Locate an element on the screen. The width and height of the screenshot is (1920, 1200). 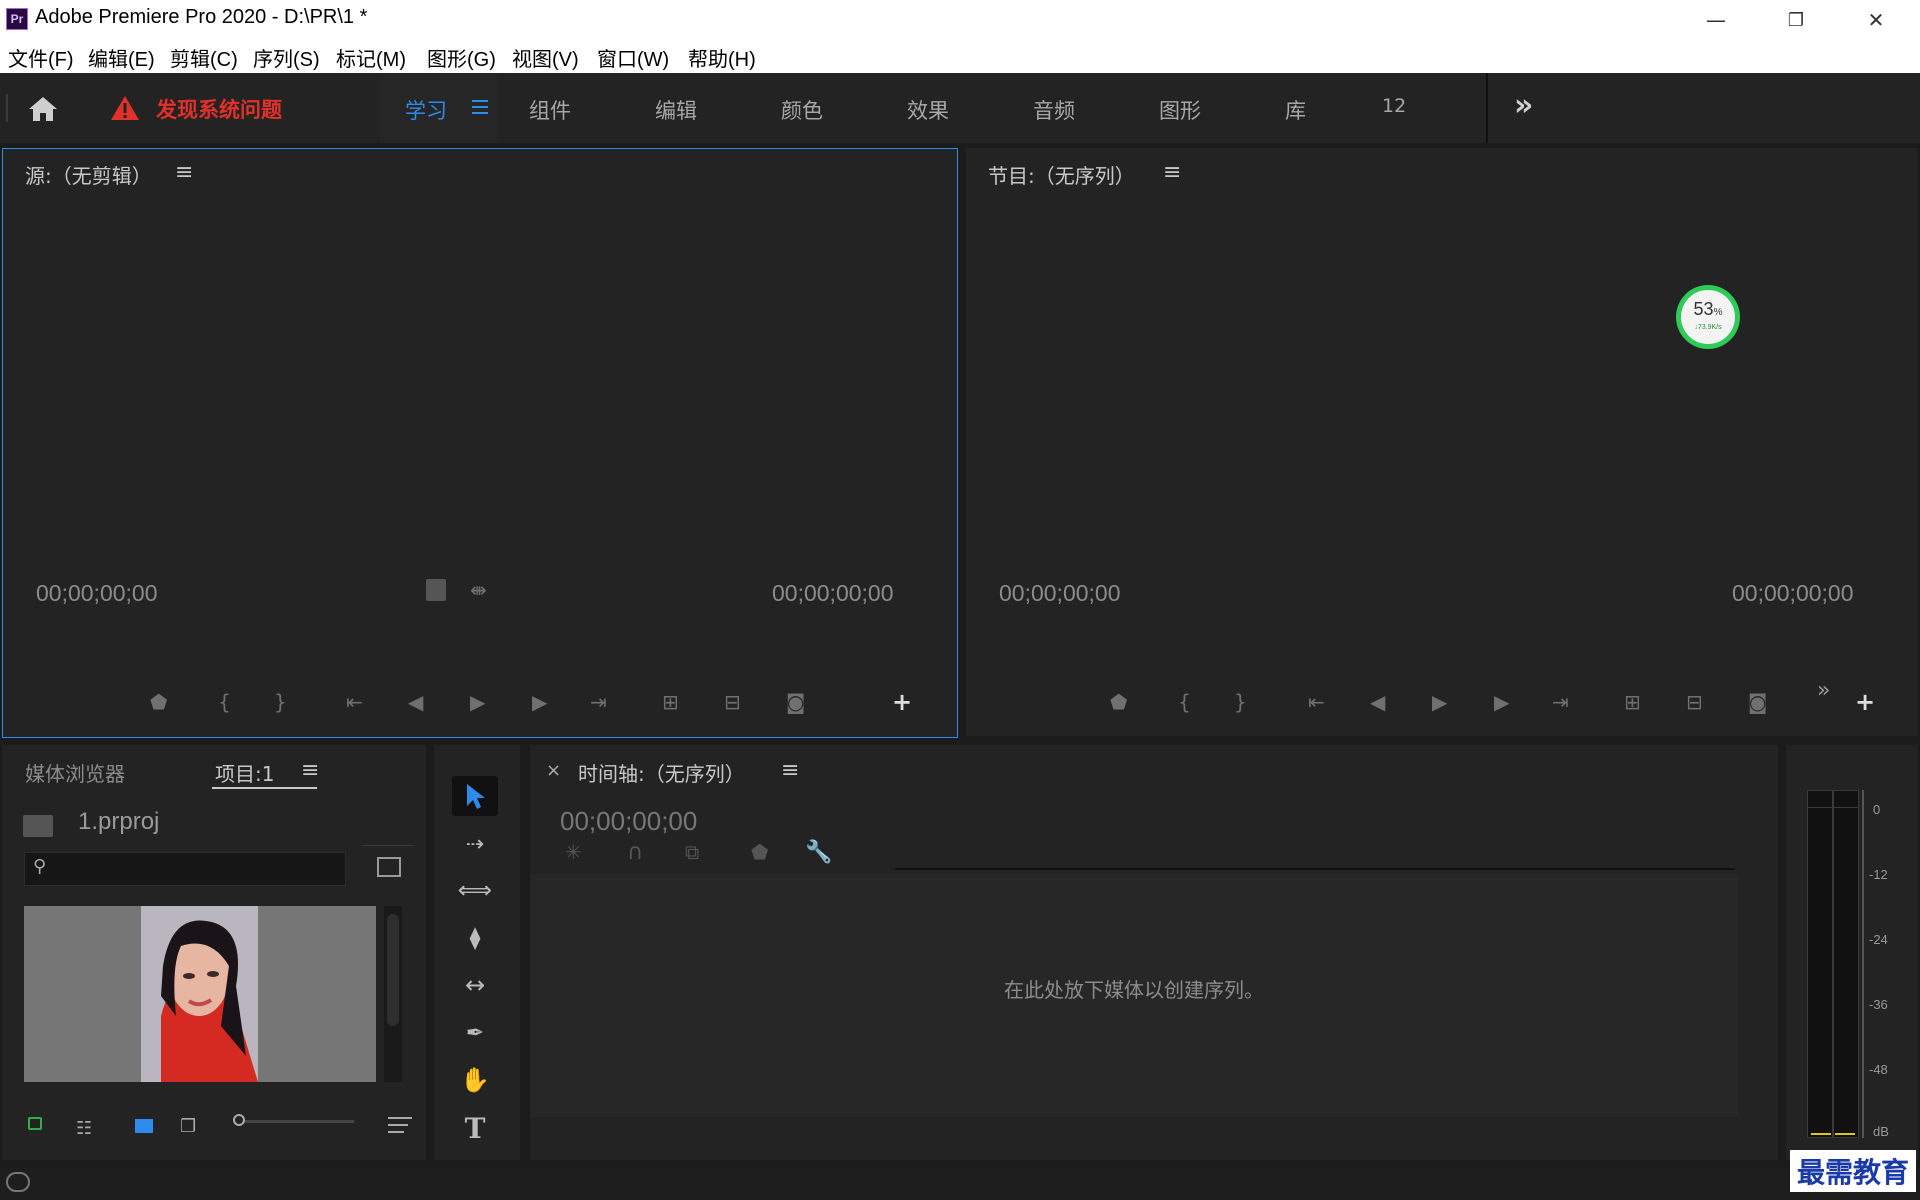
slip-tool: ↔ is located at coordinates (475, 985).